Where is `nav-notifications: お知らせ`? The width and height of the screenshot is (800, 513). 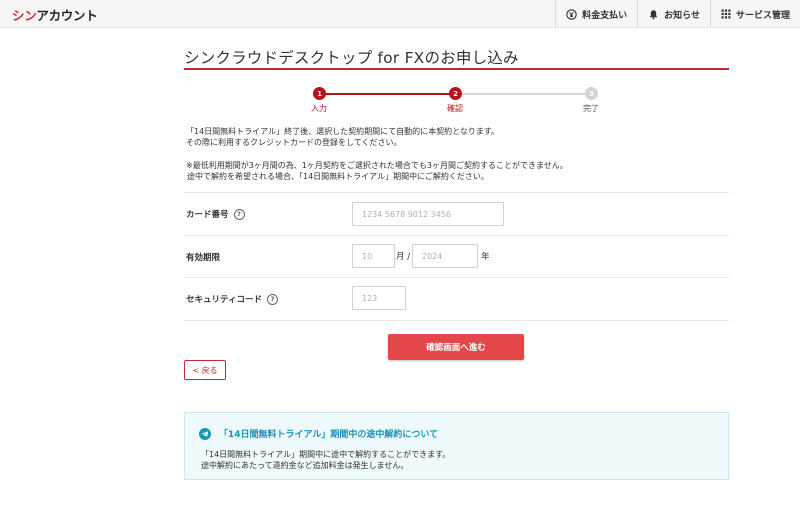
nav-notifications: お知らせ is located at coordinates (673, 14).